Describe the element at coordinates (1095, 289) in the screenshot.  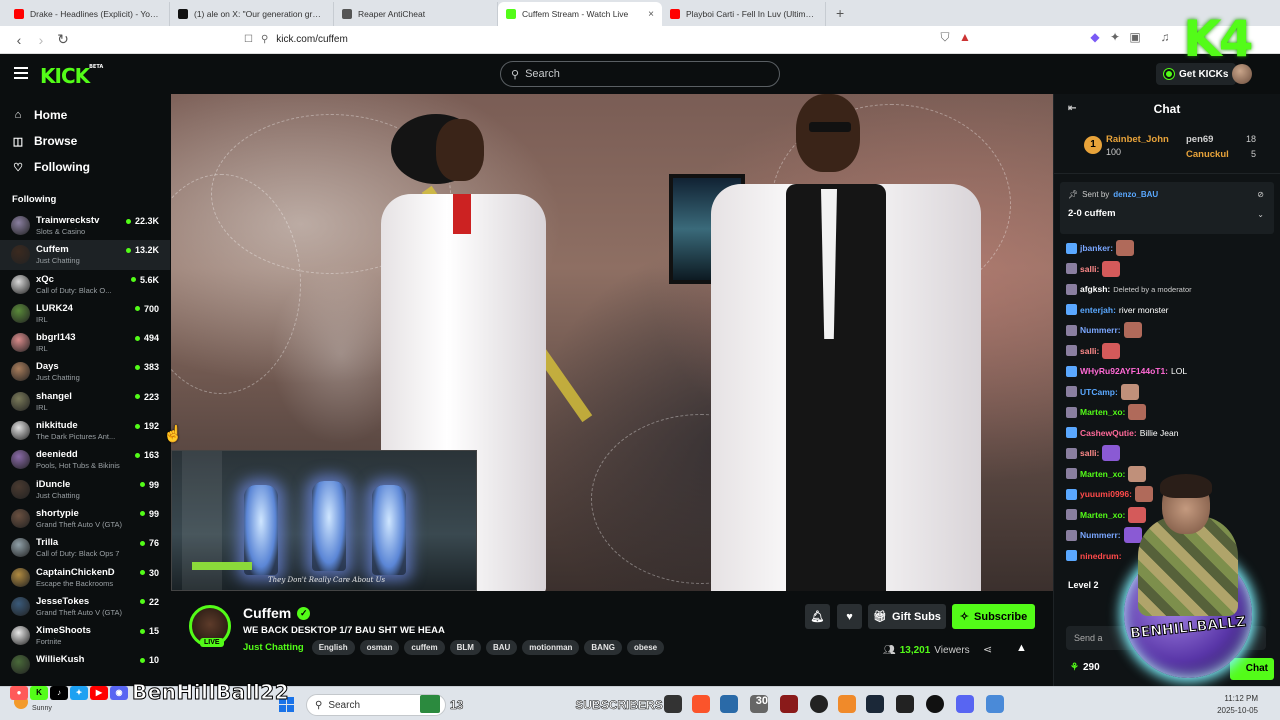
I see `chat-username: afgksh:` at that location.